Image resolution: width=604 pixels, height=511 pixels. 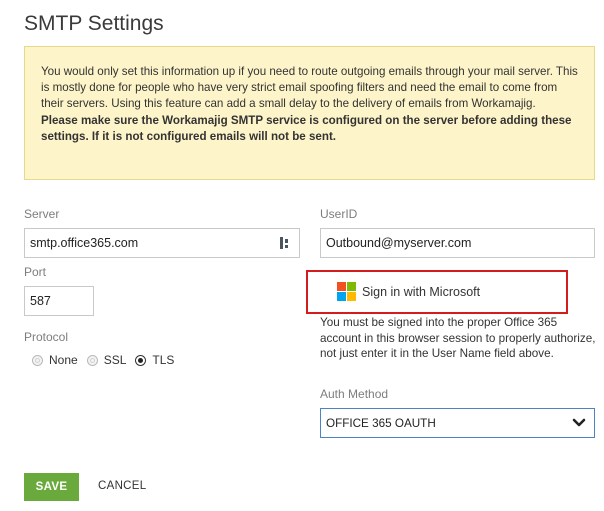 What do you see at coordinates (115, 360) in the screenshot?
I see `protocol-option-label: SSL` at bounding box center [115, 360].